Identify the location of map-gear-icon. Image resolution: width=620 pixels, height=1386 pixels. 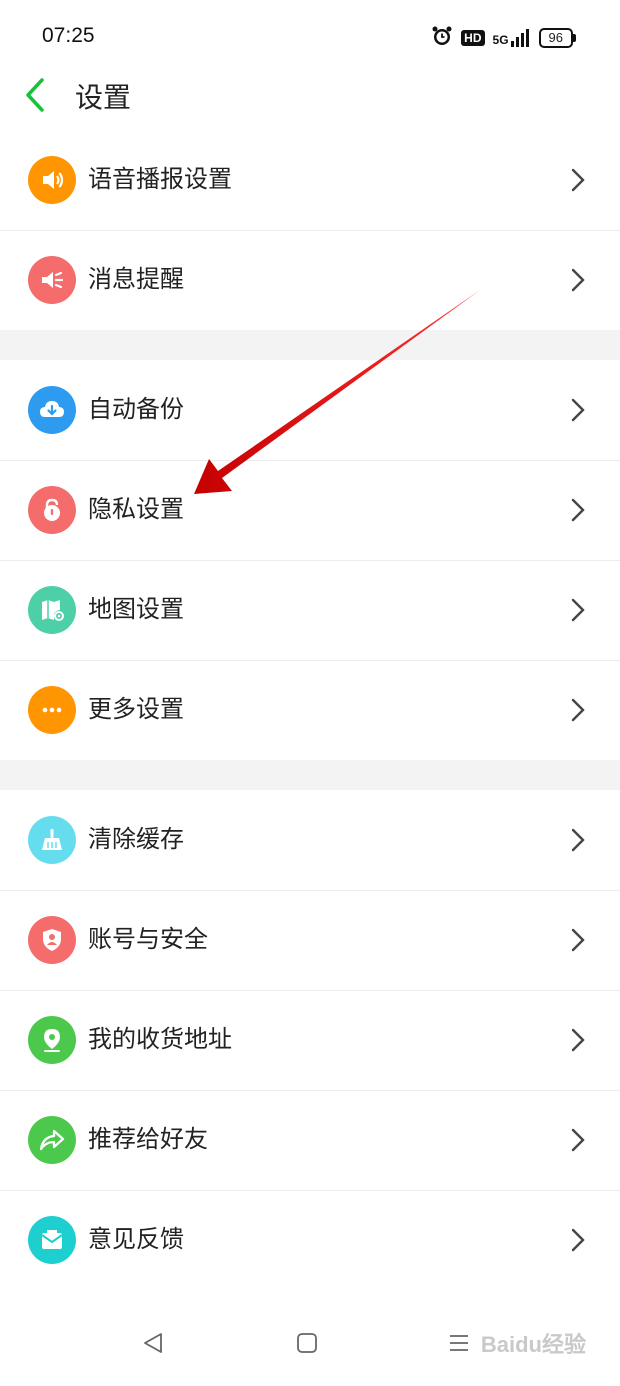
(52, 610).